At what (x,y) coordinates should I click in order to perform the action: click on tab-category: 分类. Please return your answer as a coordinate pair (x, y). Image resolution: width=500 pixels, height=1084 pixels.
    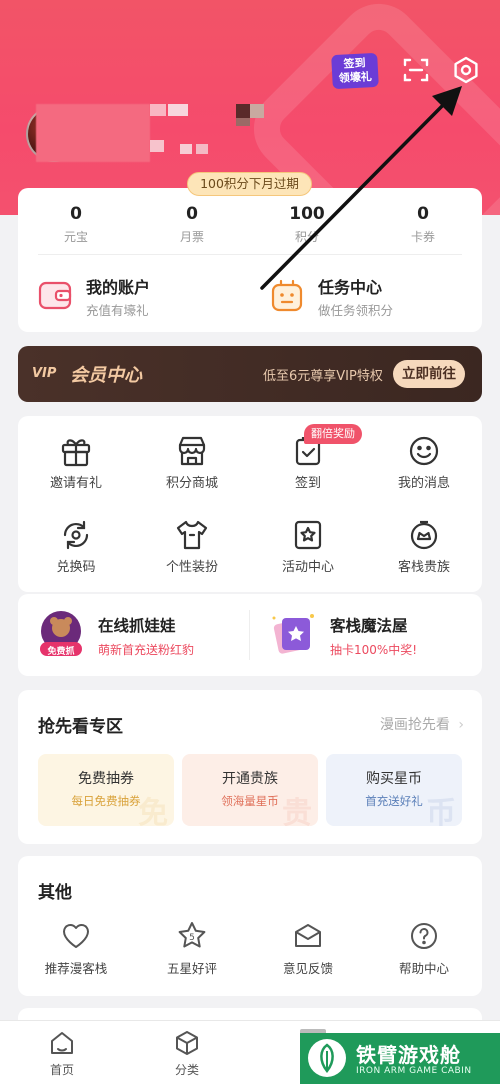
    Looking at the image, I should click on (187, 1053).